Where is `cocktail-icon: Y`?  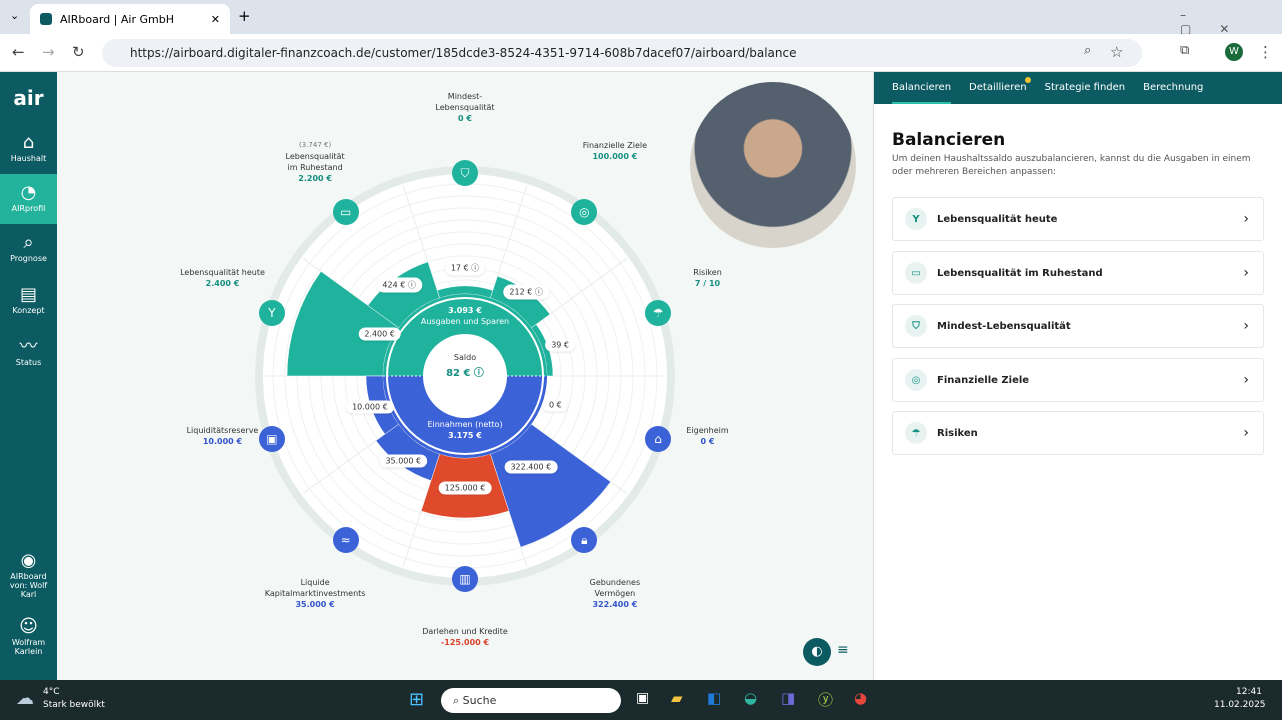 cocktail-icon: Y is located at coordinates (271, 313).